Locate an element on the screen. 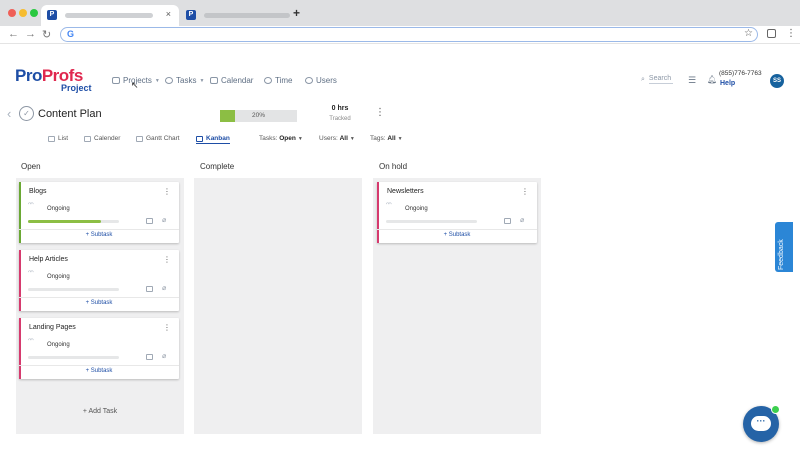 This screenshot has width=800, height=450. avatar: SS is located at coordinates (777, 81).